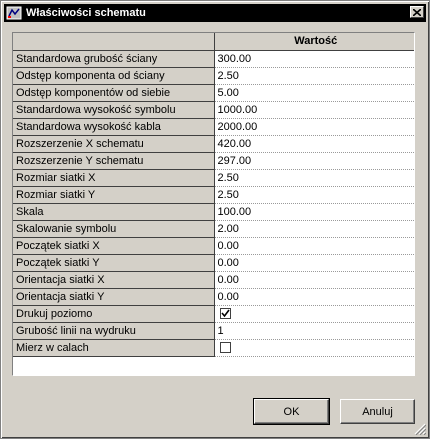 The height and width of the screenshot is (439, 430). What do you see at coordinates (314, 144) in the screenshot?
I see `property-value: 420.00` at bounding box center [314, 144].